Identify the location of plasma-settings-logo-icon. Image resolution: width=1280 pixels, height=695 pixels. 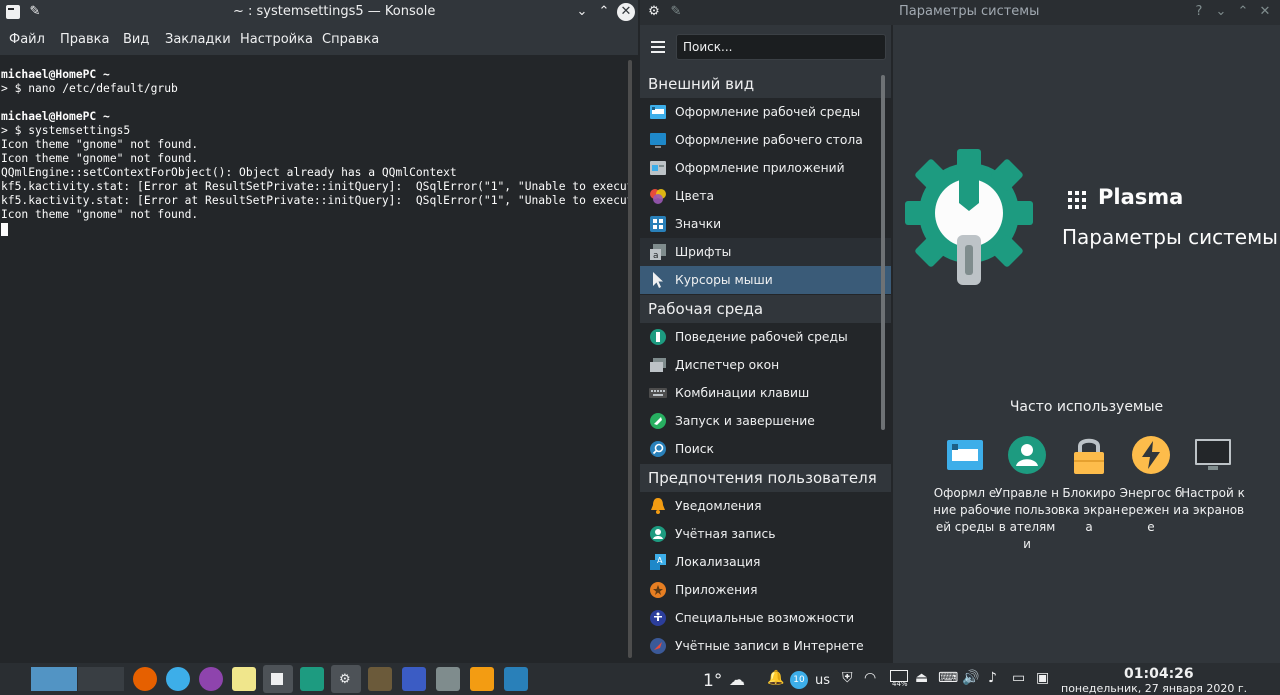
(969, 217).